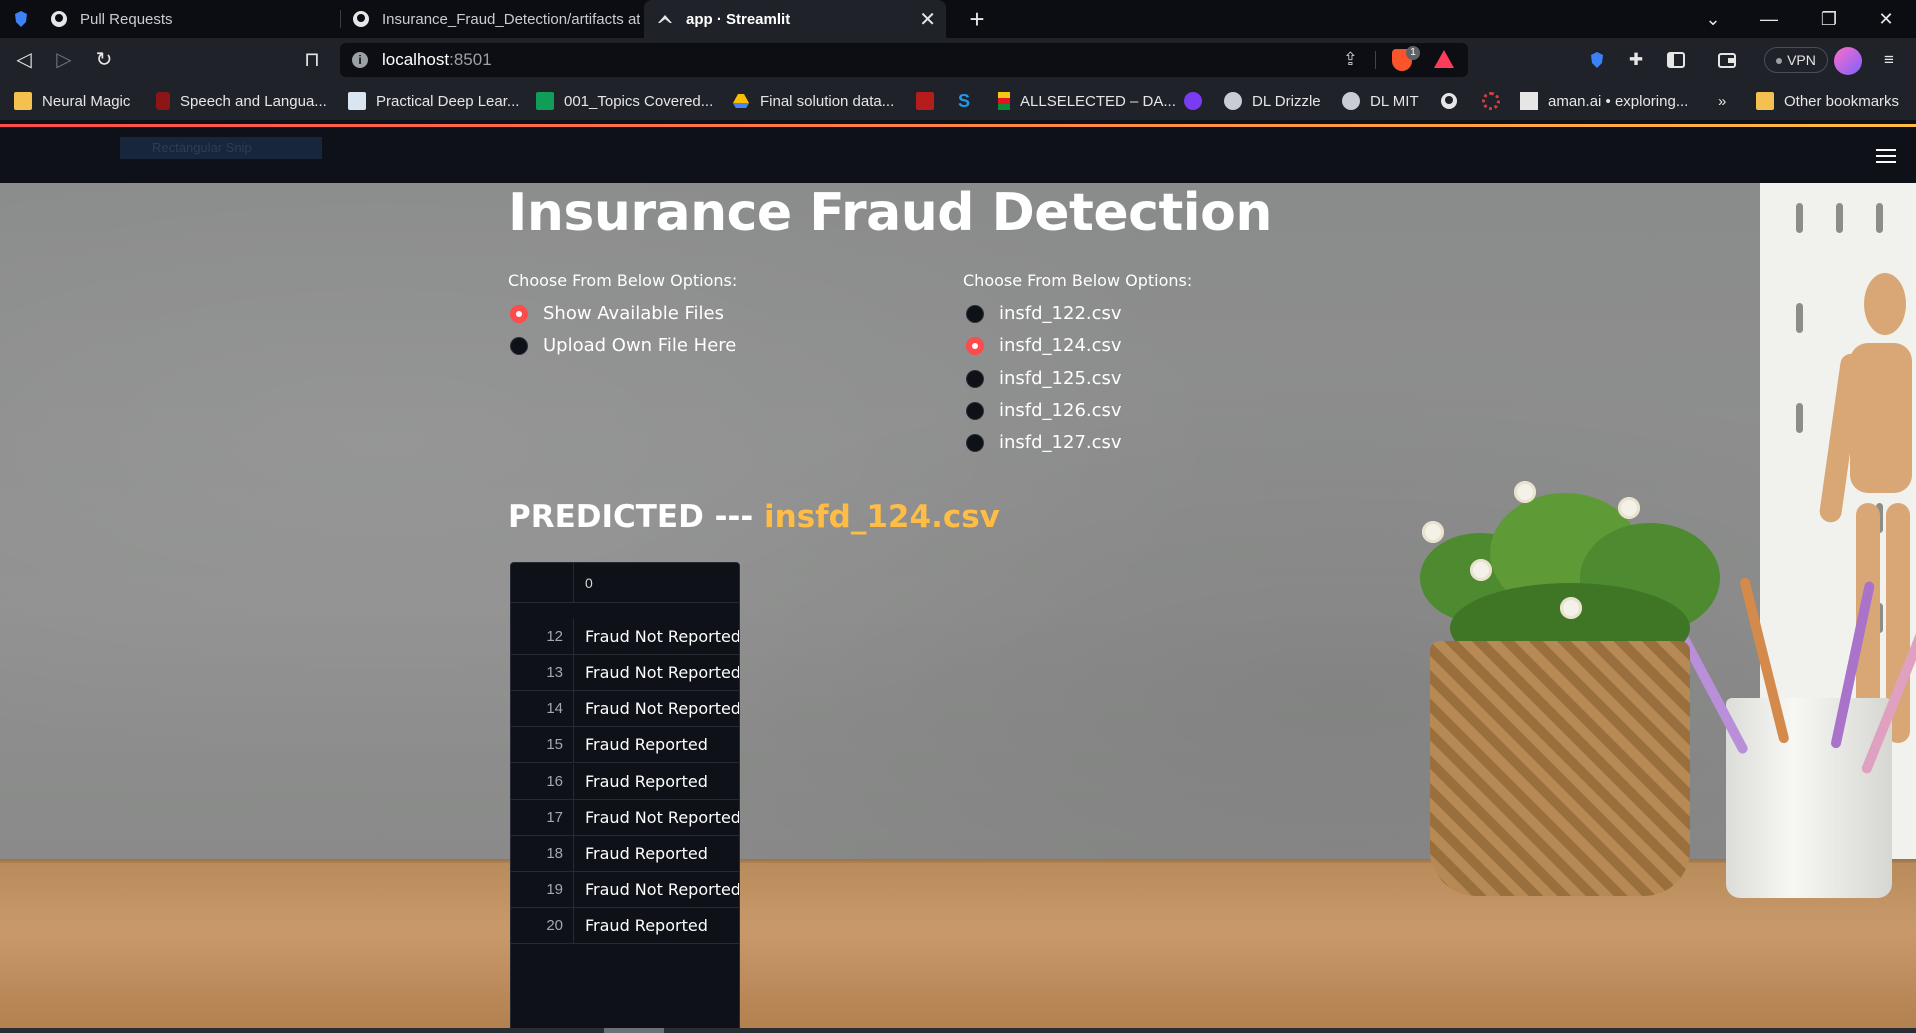 The width and height of the screenshot is (1916, 1033). What do you see at coordinates (977, 19) in the screenshot?
I see `new-tab-button: +` at bounding box center [977, 19].